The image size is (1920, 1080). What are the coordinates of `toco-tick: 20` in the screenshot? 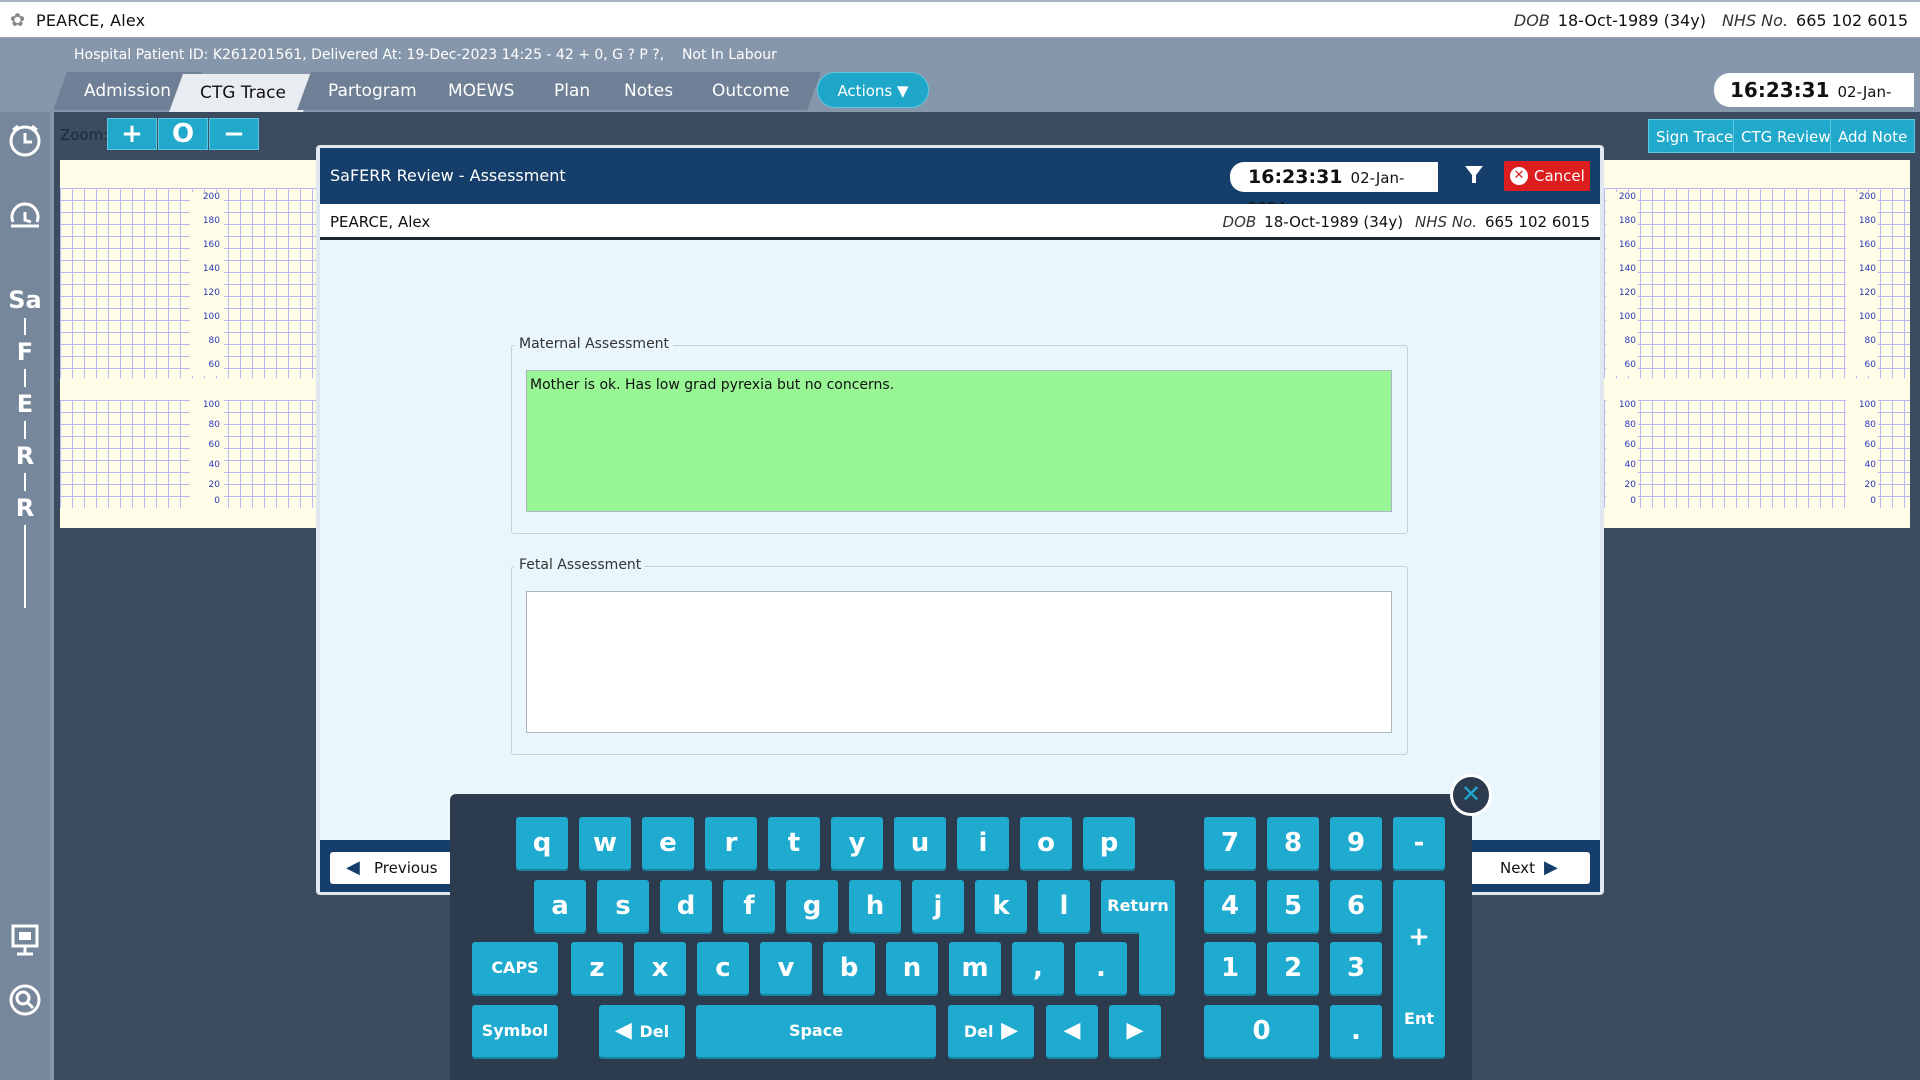 It's located at (214, 485).